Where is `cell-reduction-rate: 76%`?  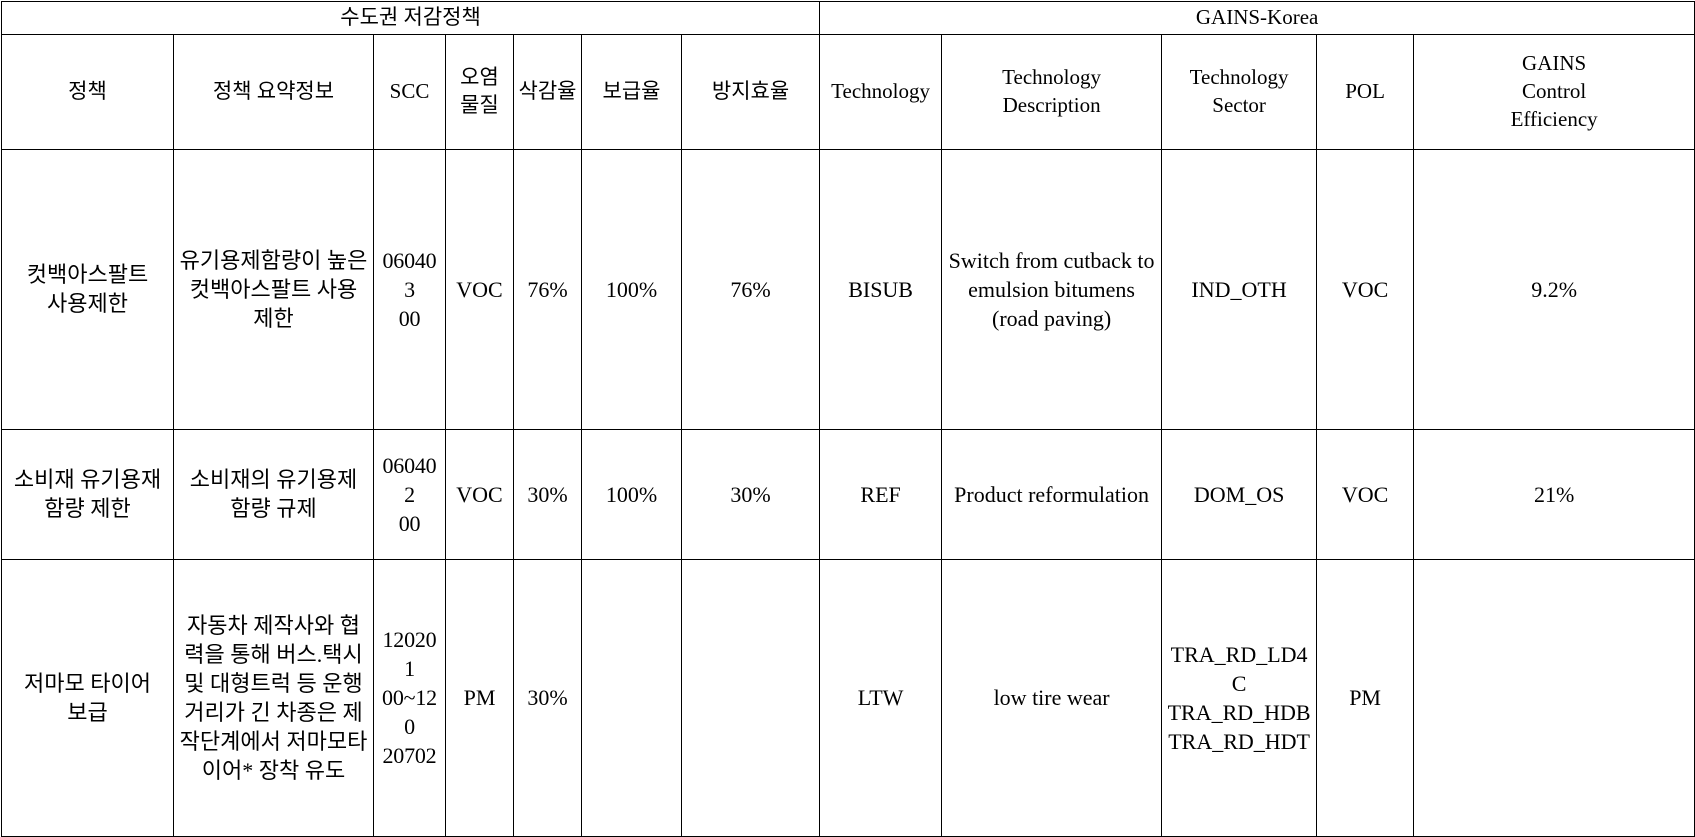 cell-reduction-rate: 76% is located at coordinates (547, 289).